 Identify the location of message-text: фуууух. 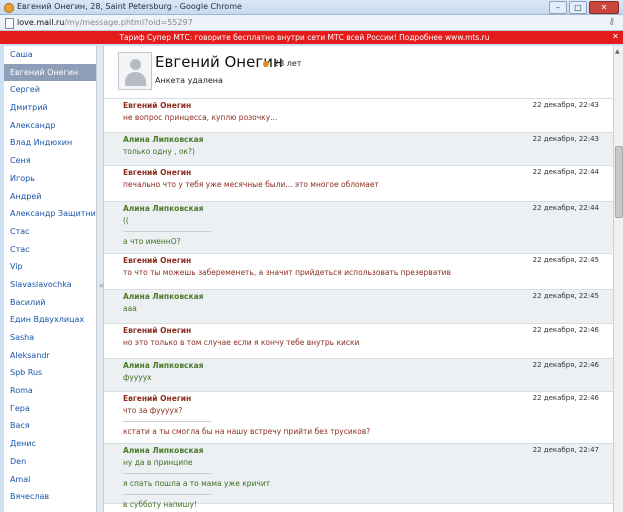
(137, 377).